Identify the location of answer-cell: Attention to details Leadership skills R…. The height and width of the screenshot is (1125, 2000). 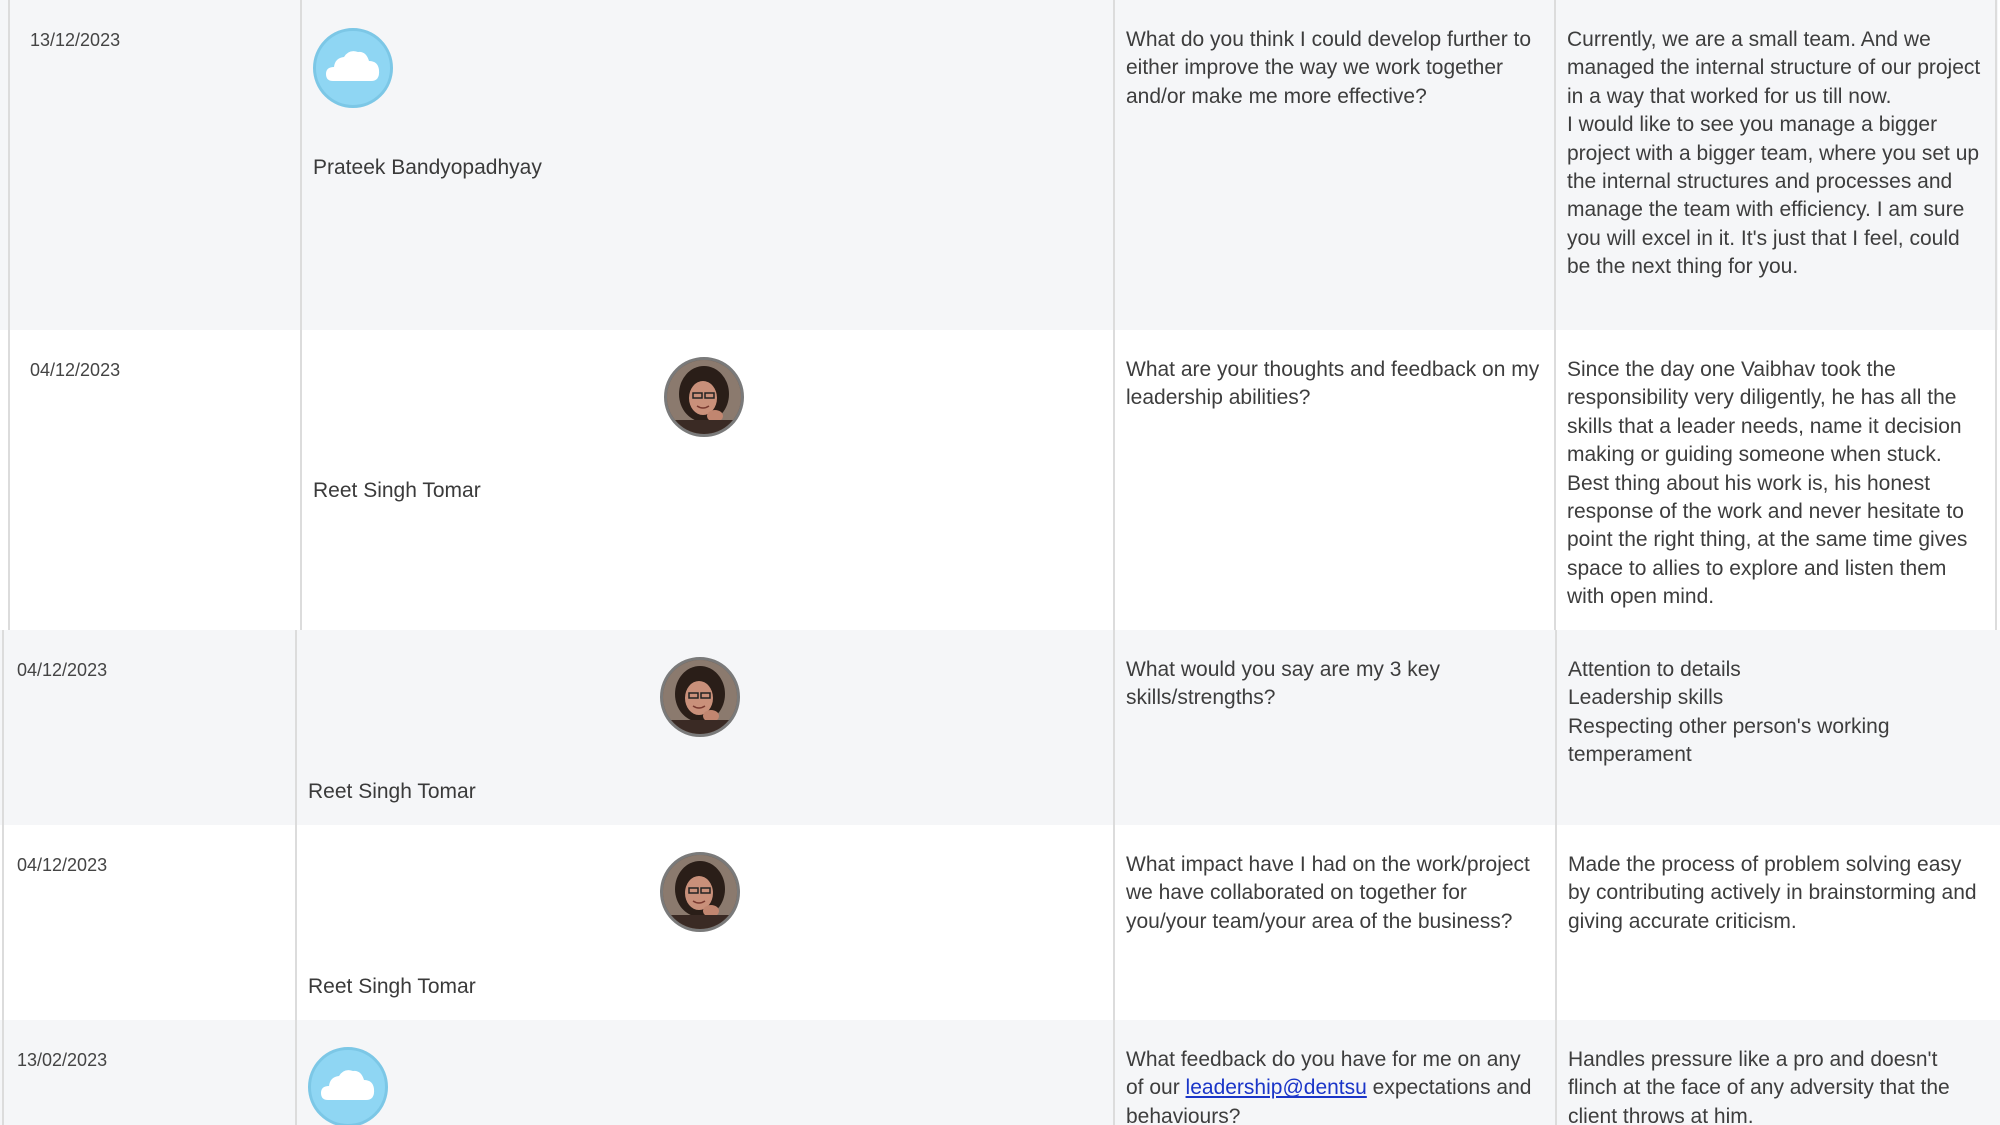
(1777, 727).